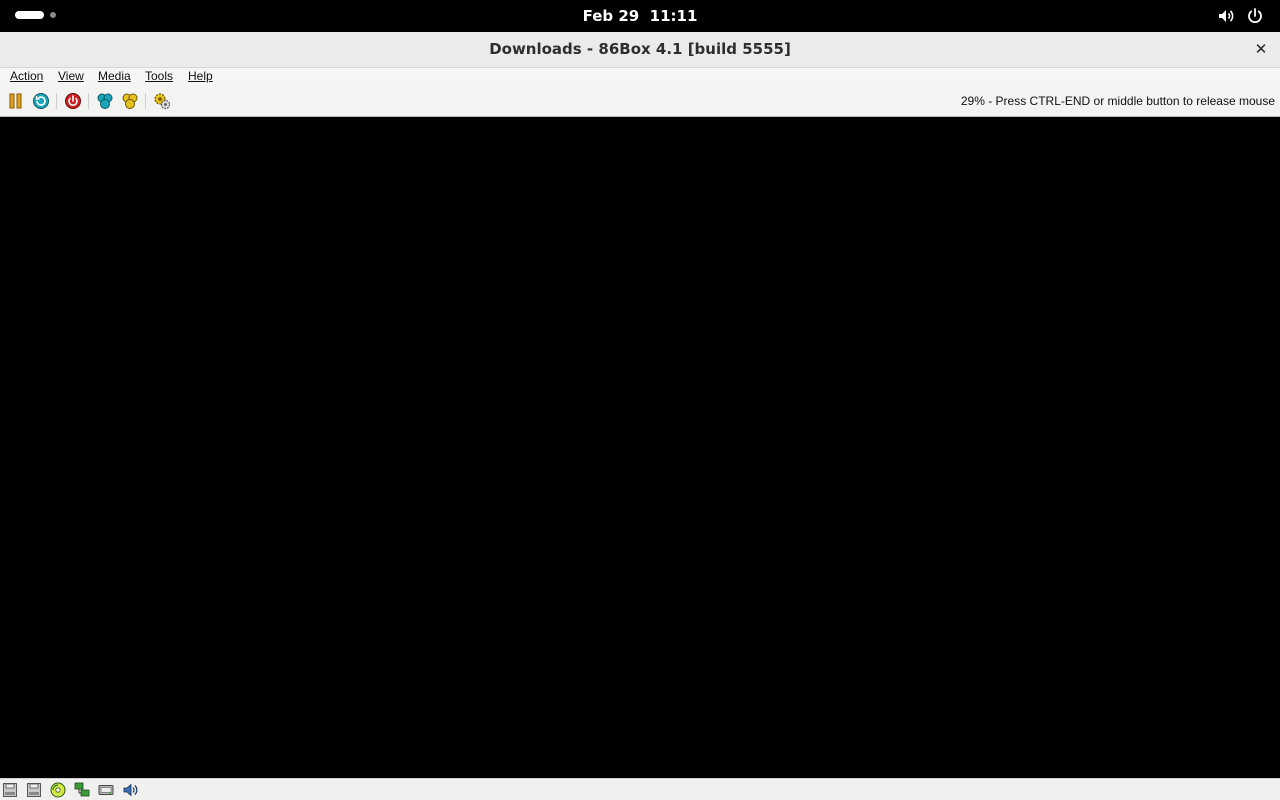 This screenshot has width=1280, height=800. I want to click on network-icon, so click(82, 790).